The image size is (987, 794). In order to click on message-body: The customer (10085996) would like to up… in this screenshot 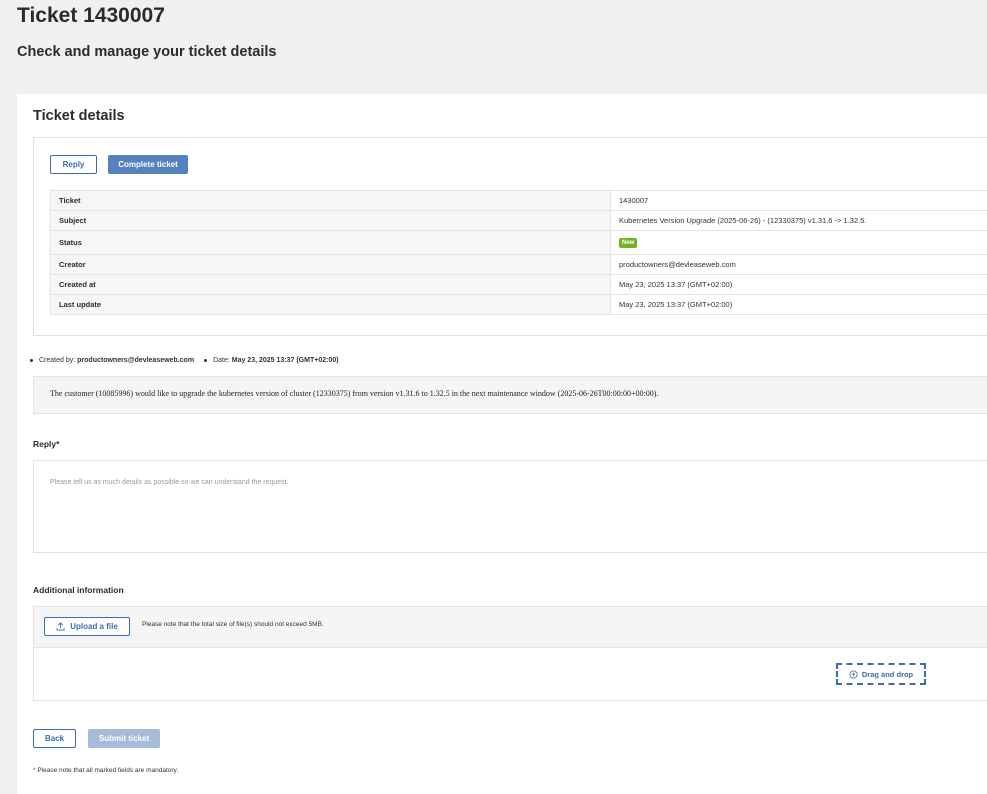, I will do `click(354, 393)`.